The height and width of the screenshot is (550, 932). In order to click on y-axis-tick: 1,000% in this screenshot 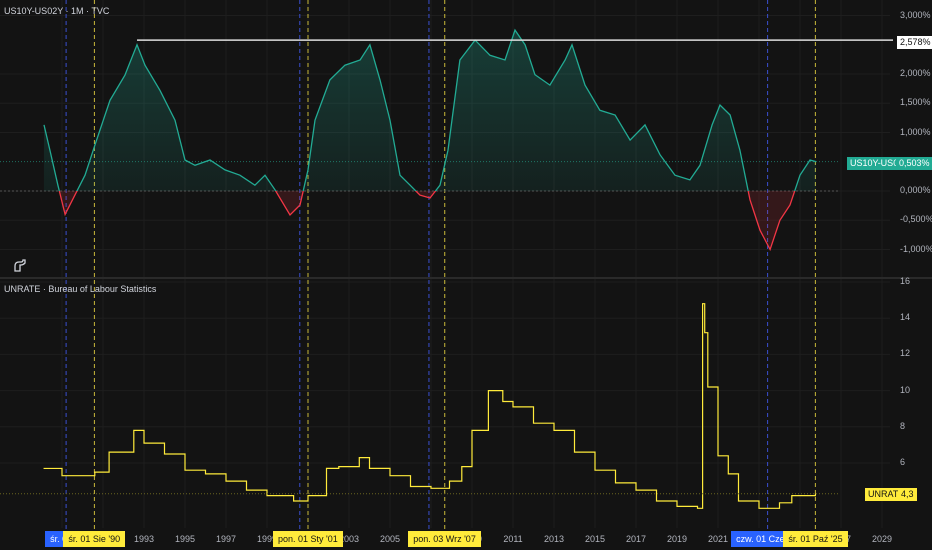, I will do `click(915, 131)`.